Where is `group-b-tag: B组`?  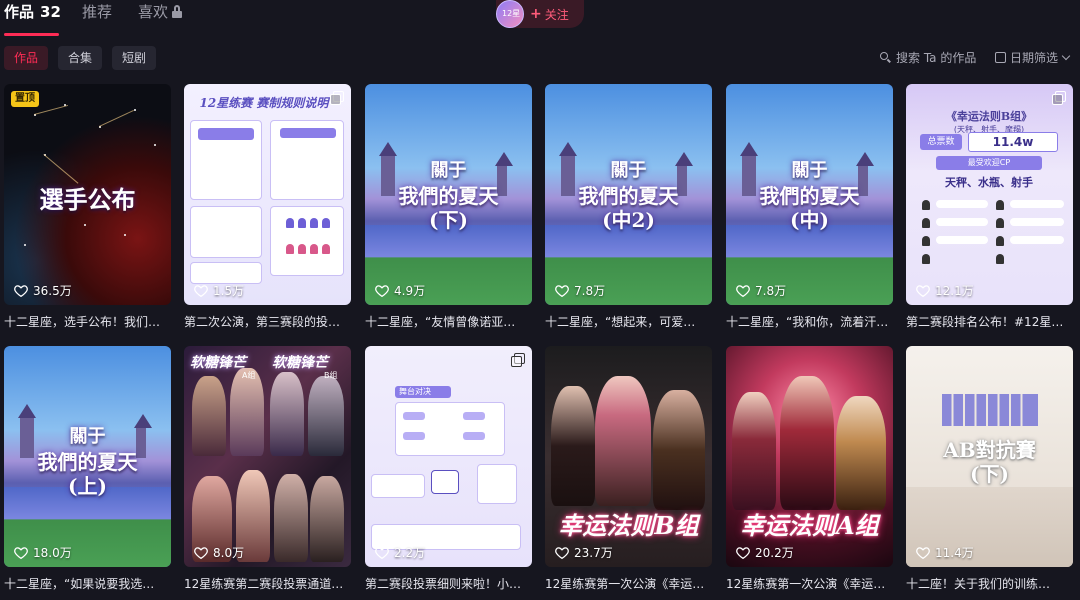 group-b-tag: B组 is located at coordinates (331, 375).